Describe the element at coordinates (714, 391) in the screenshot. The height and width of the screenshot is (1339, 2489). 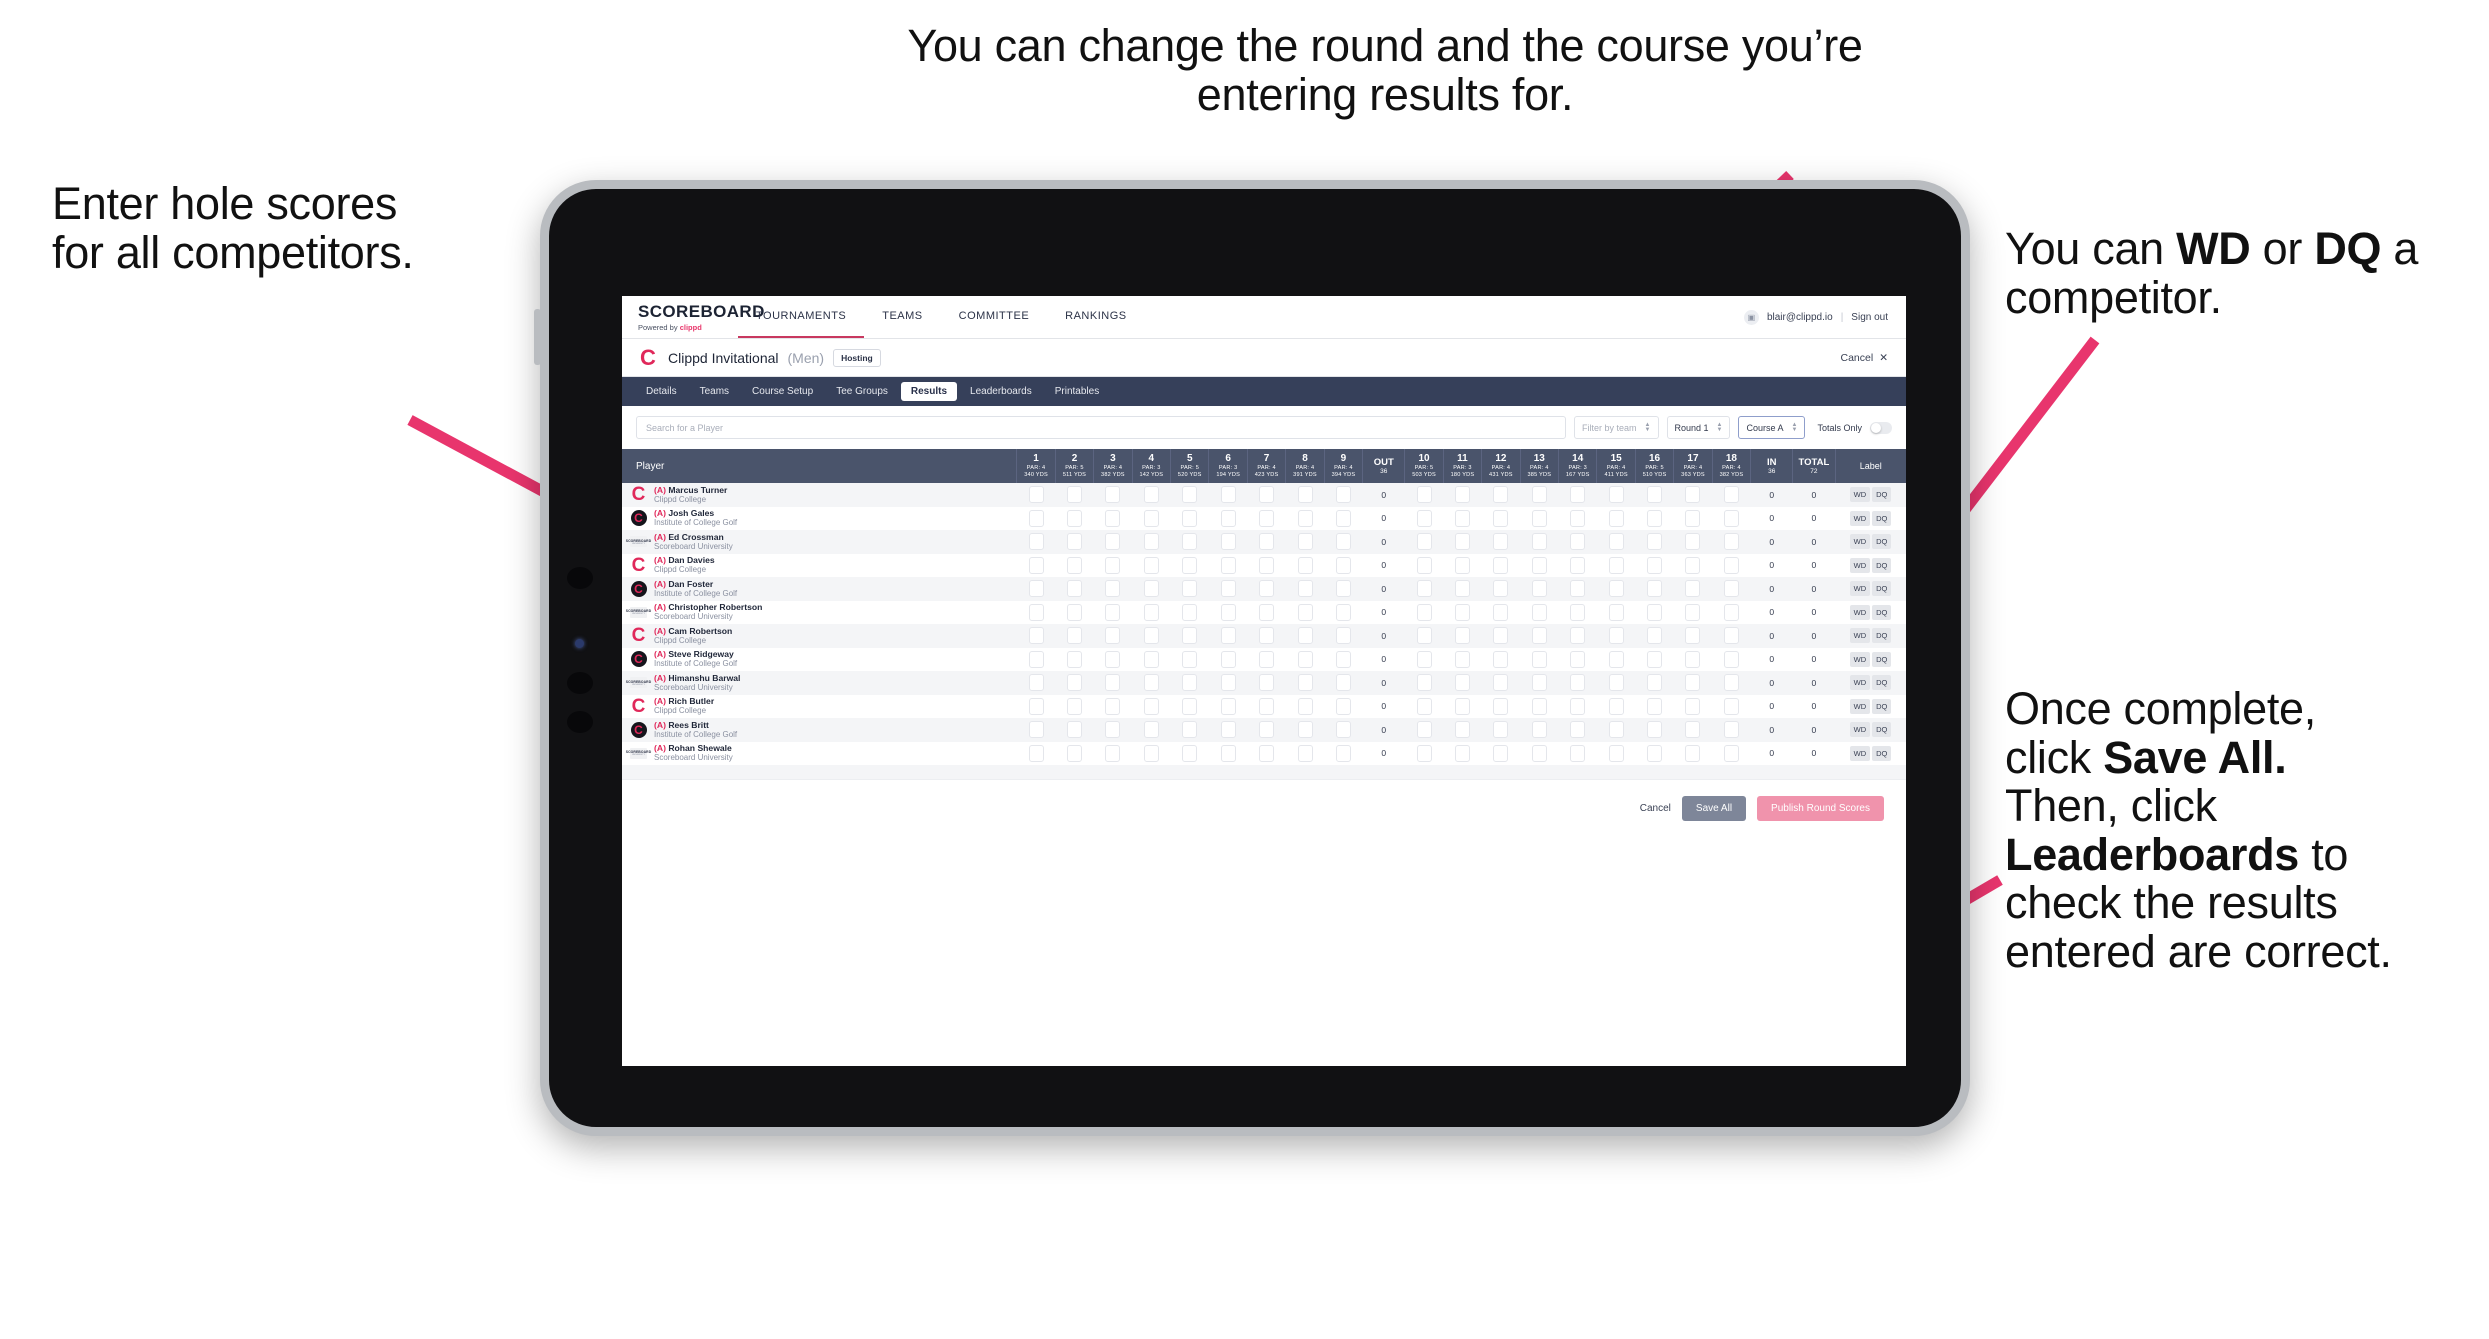
I see `tab-teams: Teams` at that location.